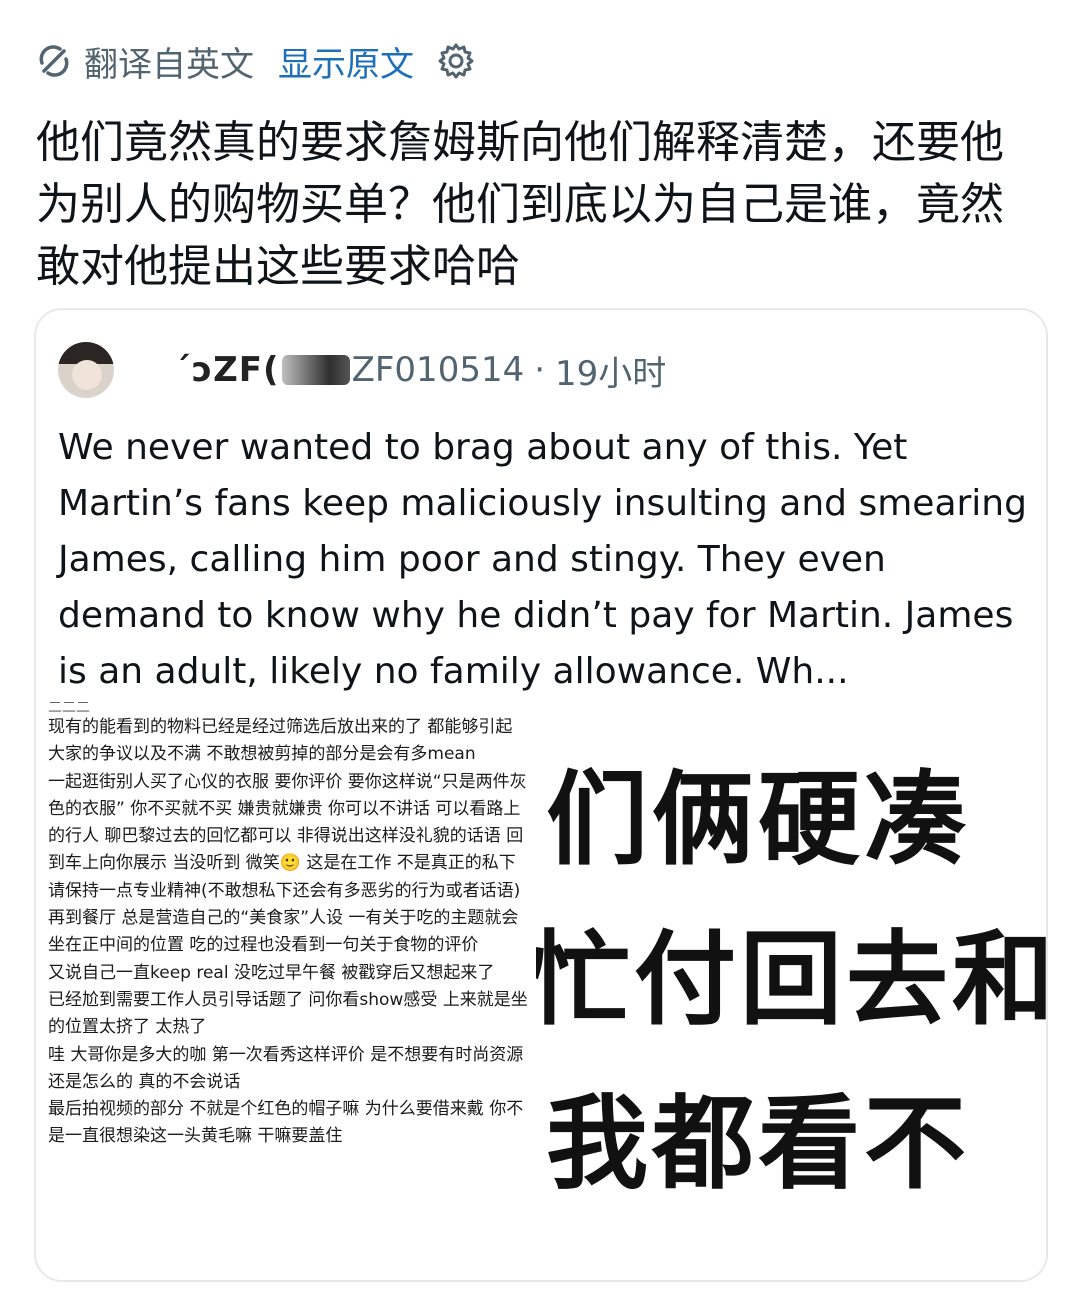 The width and height of the screenshot is (1080, 1310). Describe the element at coordinates (791, 980) in the screenshot. I see `large-text-line: 忙付回去和` at that location.